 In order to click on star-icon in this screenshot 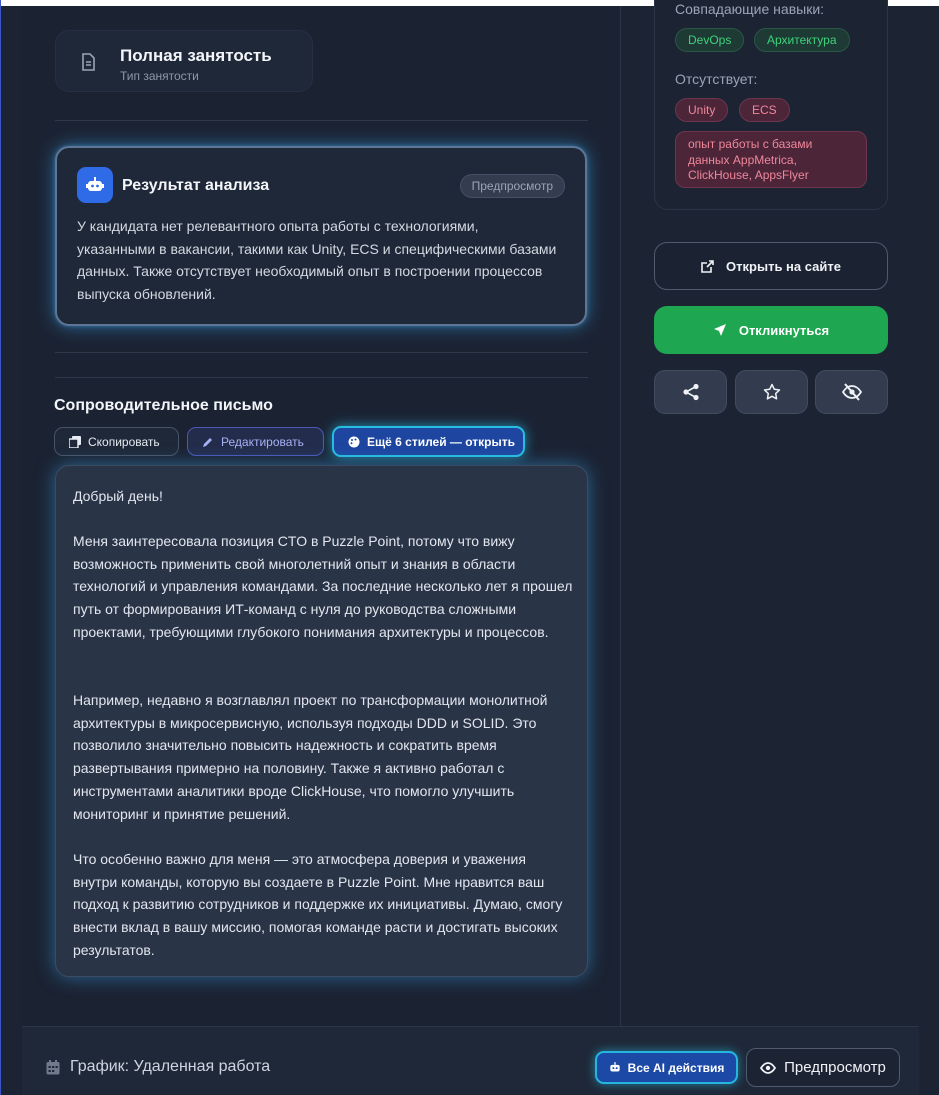, I will do `click(772, 392)`.